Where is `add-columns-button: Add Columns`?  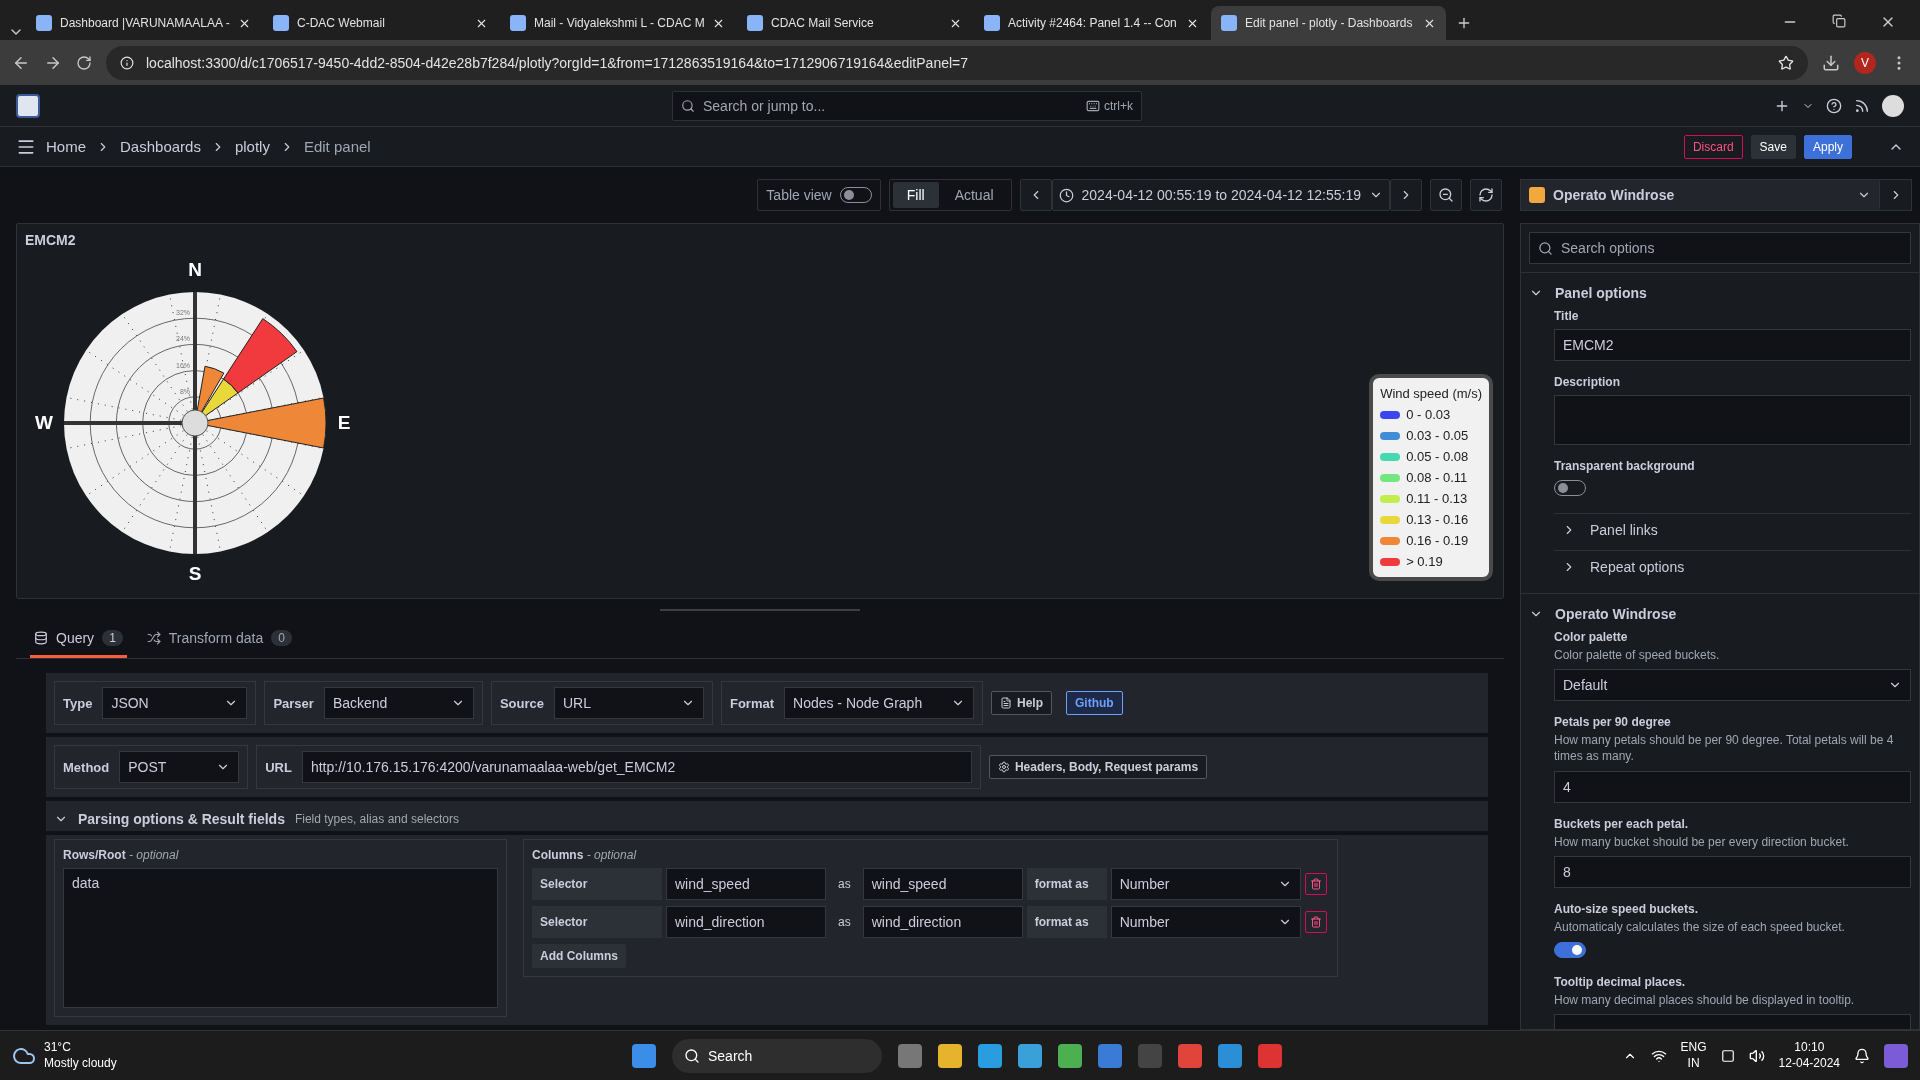 add-columns-button: Add Columns is located at coordinates (579, 956).